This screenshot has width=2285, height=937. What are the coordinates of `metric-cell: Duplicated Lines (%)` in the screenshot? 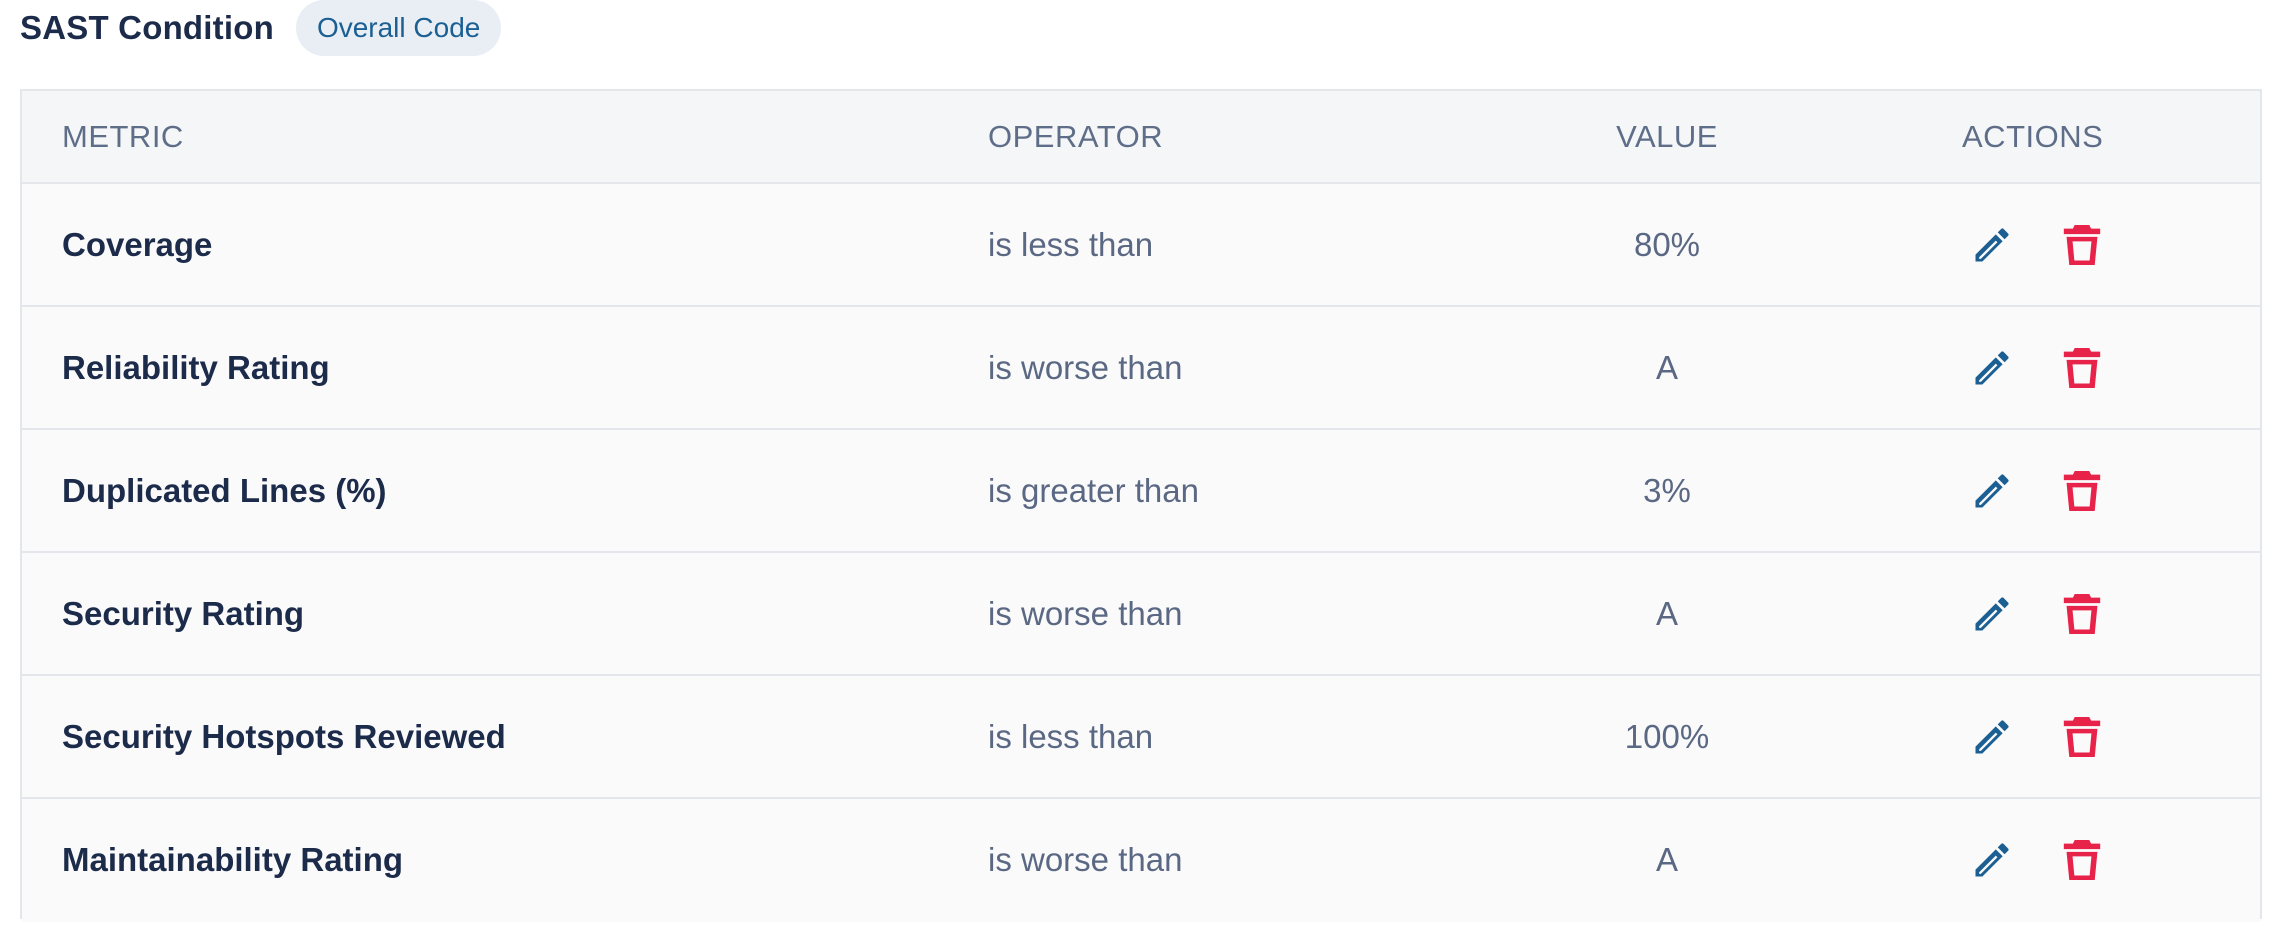 It's located at (224, 490).